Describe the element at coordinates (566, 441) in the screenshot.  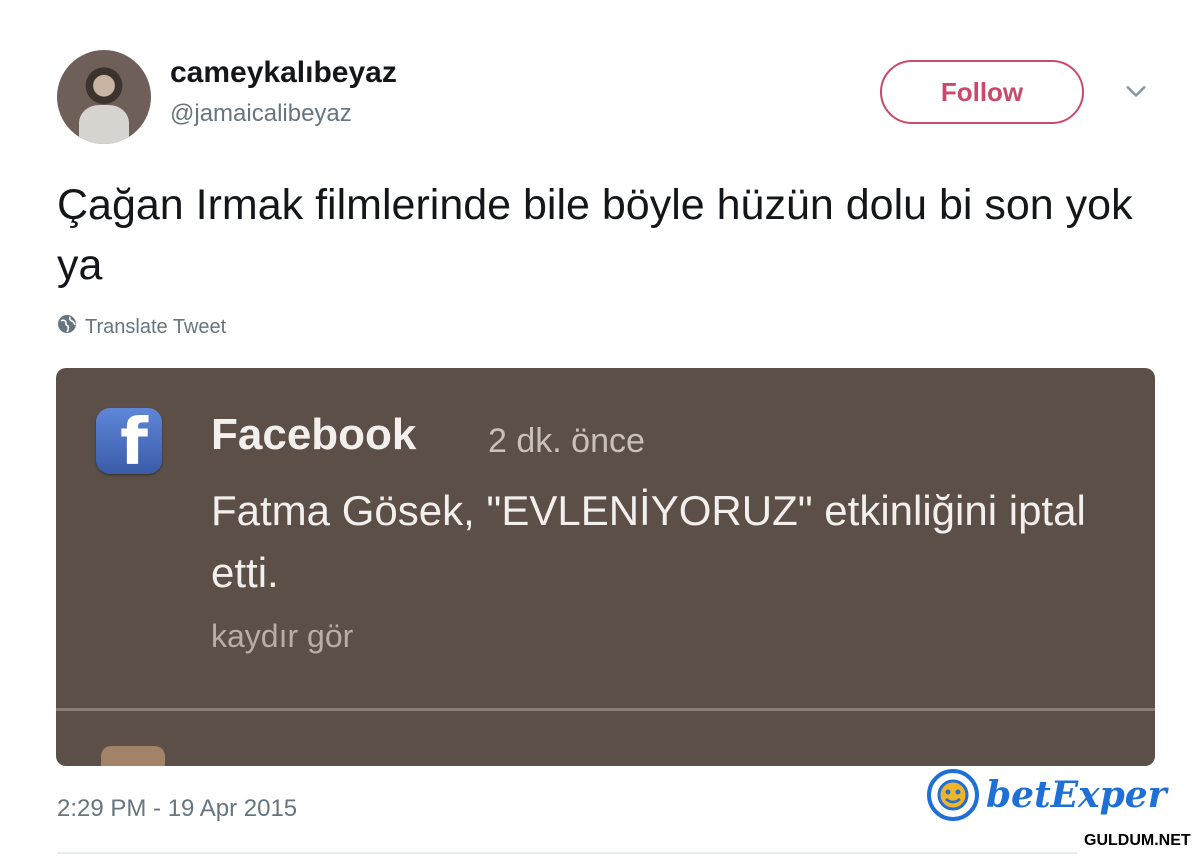
I see `notification-time: 2 dk. önce` at that location.